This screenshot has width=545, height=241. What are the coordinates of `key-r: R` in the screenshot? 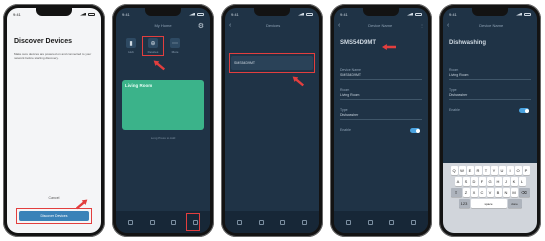 It's located at (478, 170).